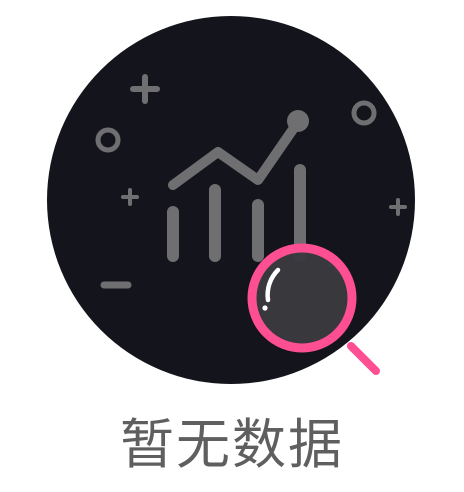  Describe the element at coordinates (232, 444) in the screenshot. I see `empty-state-message: 暂无数据` at that location.